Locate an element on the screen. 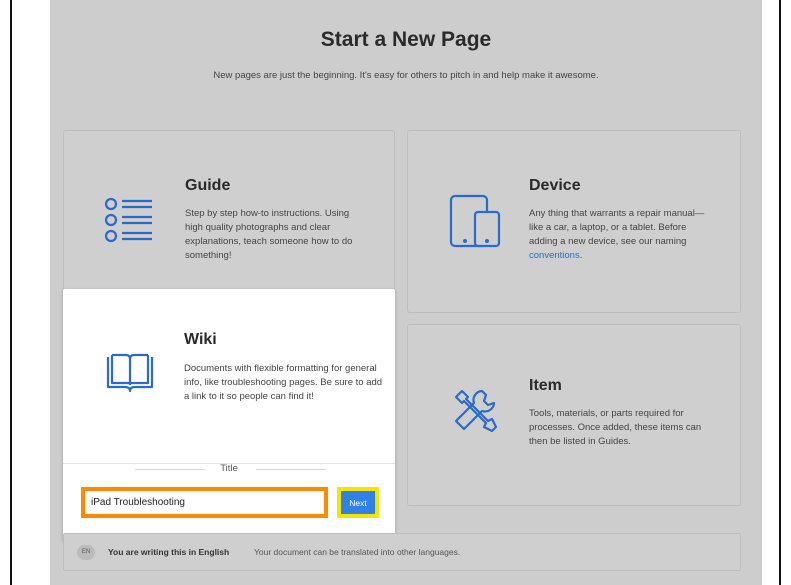 The image size is (791, 585). next-button-wrapper: Next is located at coordinates (358, 502).